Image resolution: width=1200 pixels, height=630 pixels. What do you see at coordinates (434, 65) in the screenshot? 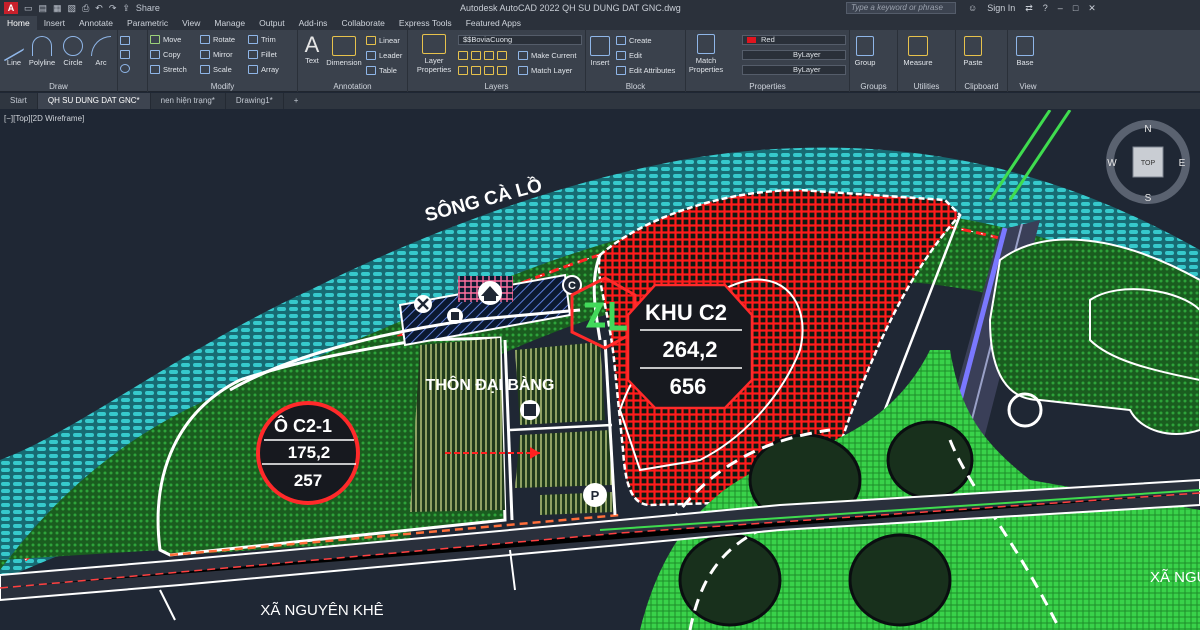
I see `layer-properties-label: Layer Properties` at bounding box center [434, 65].